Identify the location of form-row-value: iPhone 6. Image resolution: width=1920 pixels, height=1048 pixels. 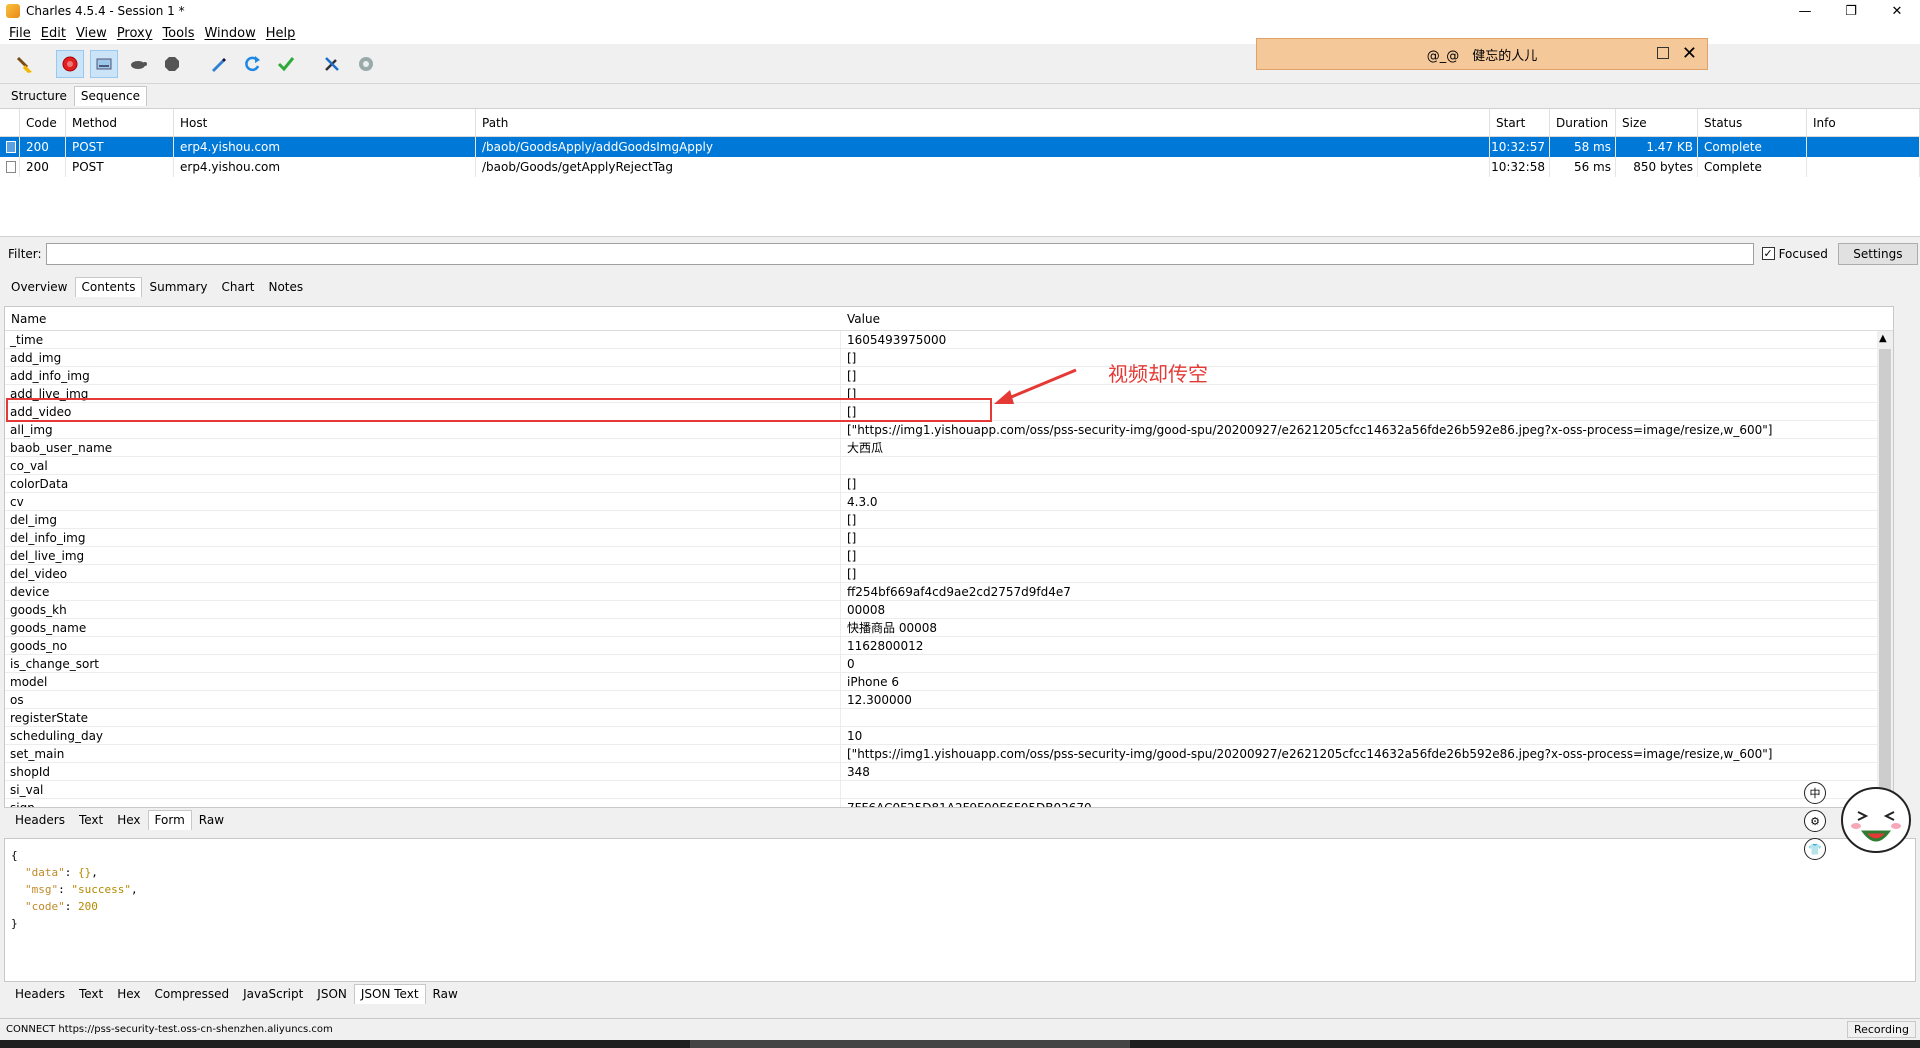
(873, 681).